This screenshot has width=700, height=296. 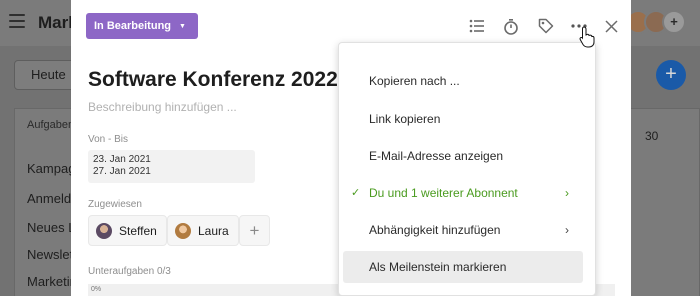 I want to click on menu-item-subscribers: ✓ Du und 1 weiterer Abonnent ›, so click(x=463, y=193).